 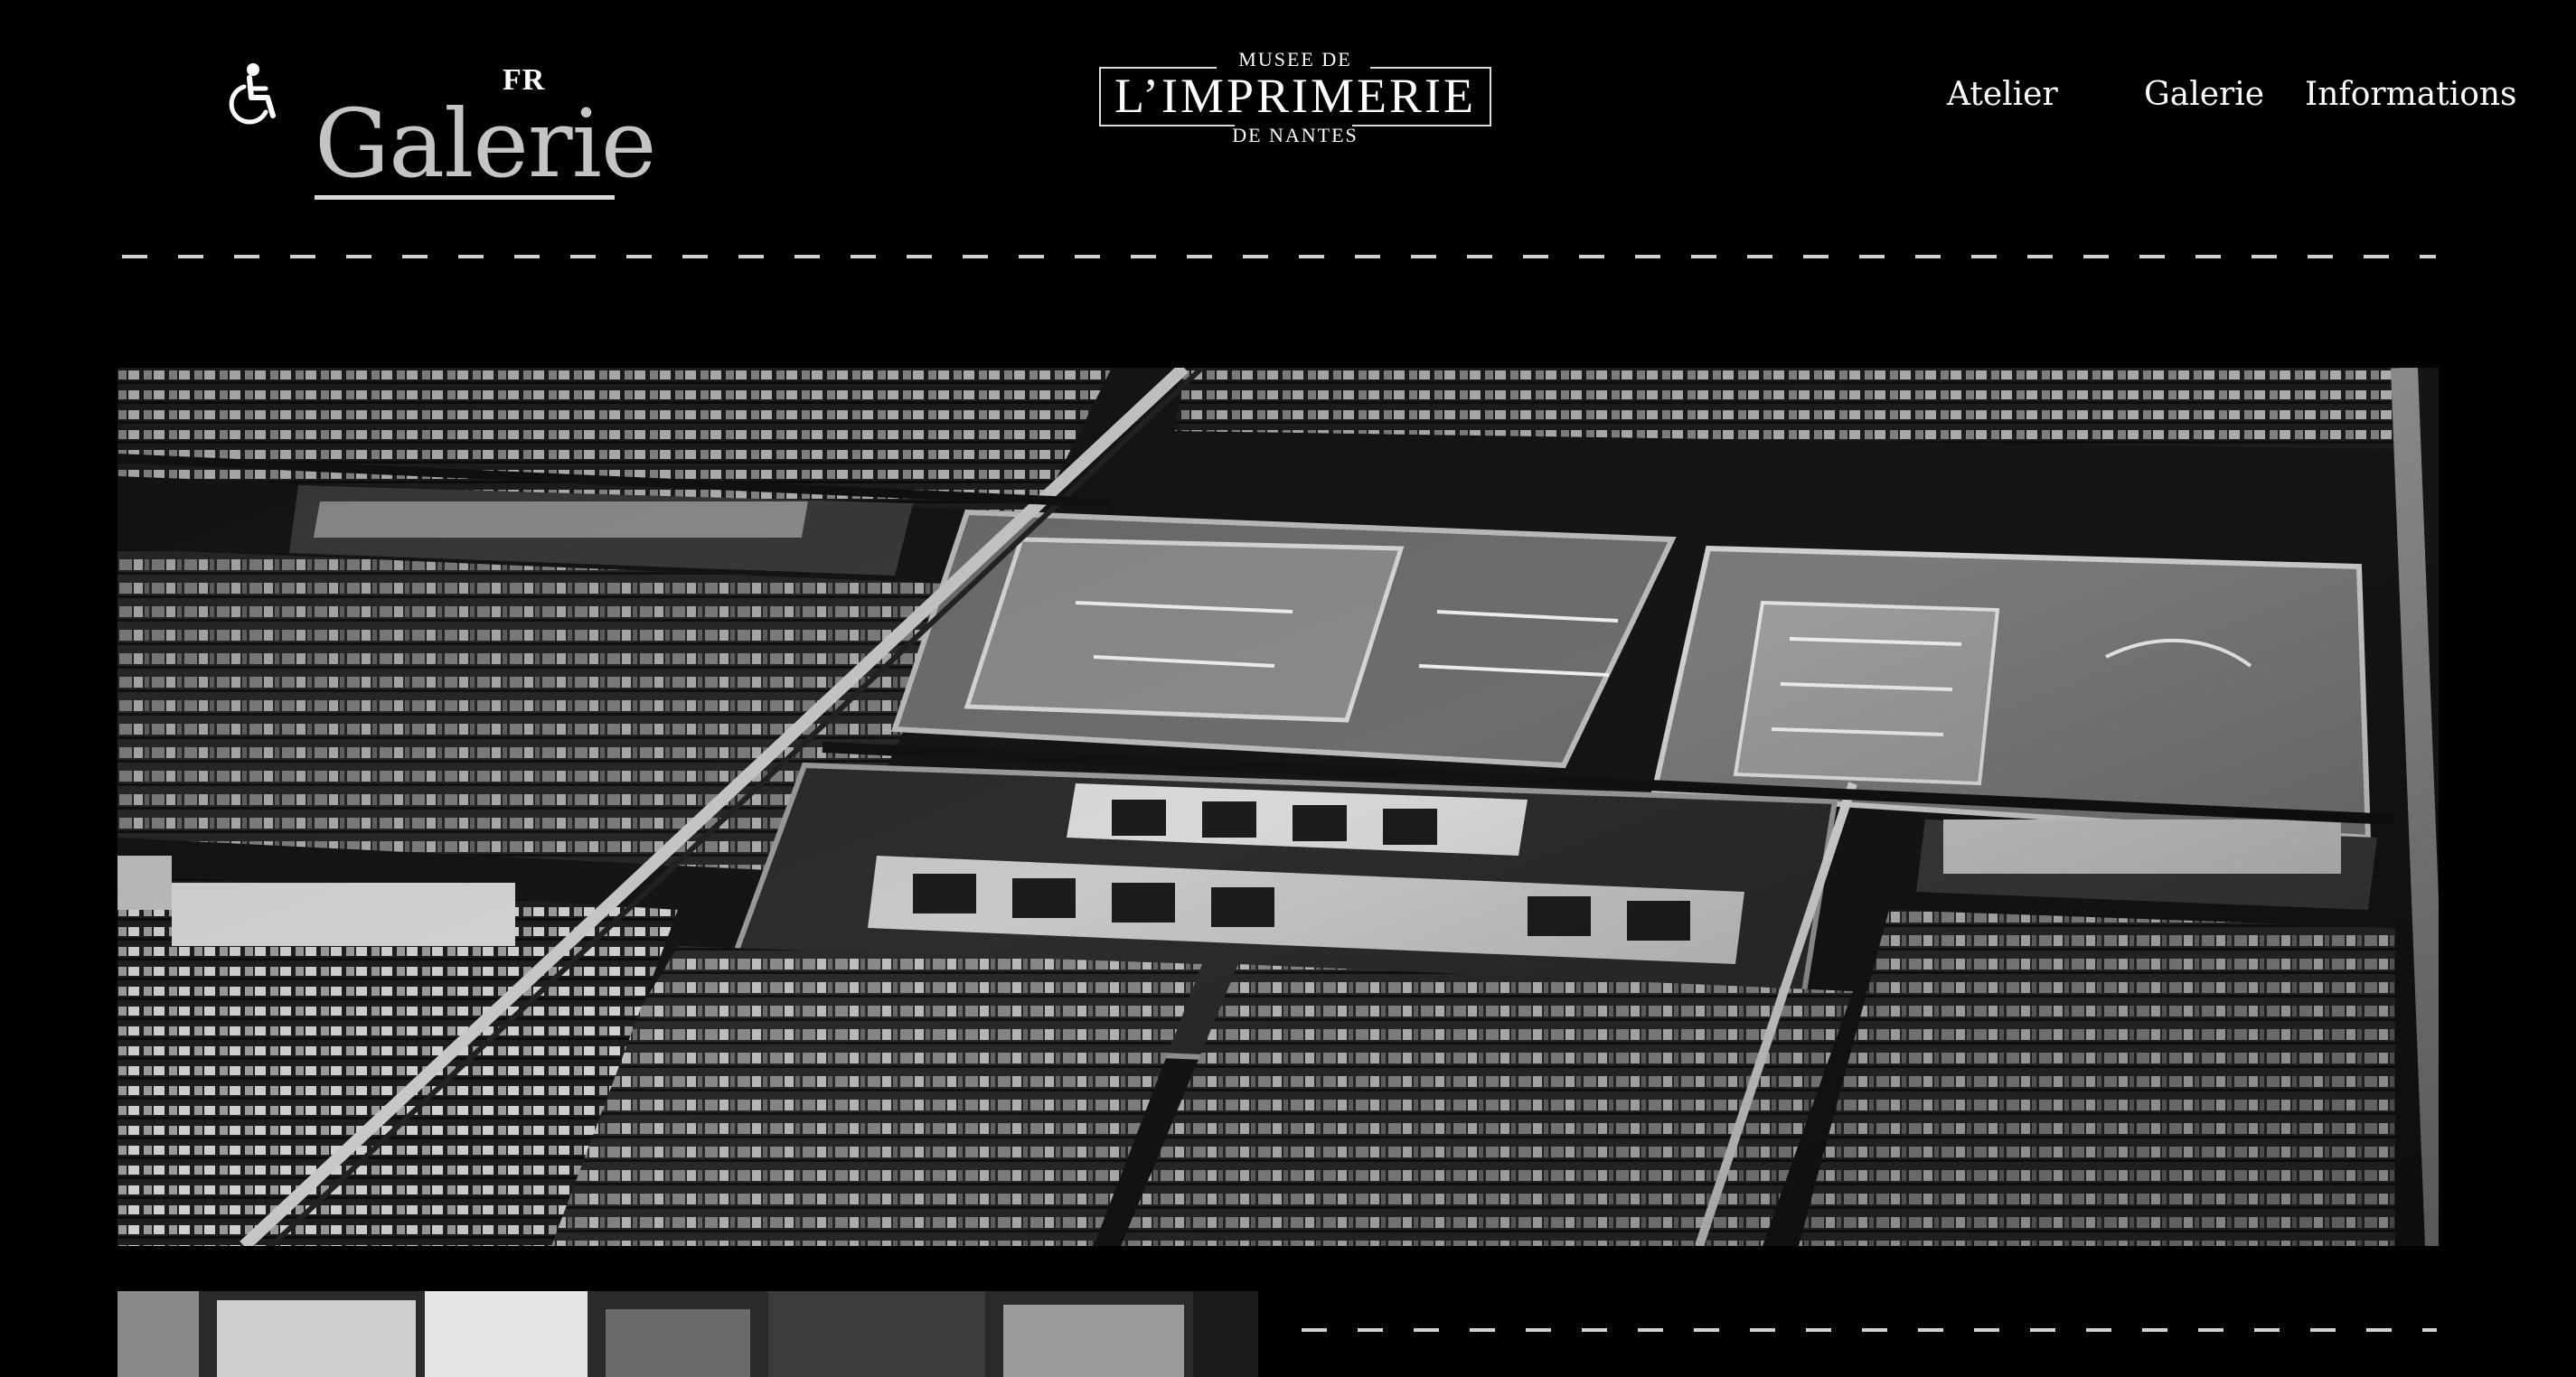 I want to click on nav-item-galerie: Galerie, so click(x=2204, y=94).